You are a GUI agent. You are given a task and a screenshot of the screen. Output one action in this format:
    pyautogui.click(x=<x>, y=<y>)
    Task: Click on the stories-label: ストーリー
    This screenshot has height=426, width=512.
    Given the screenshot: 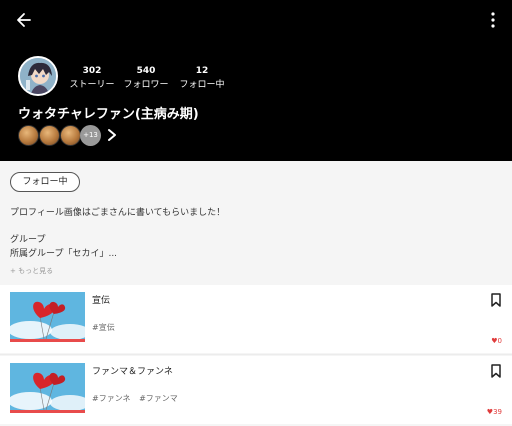 What is the action you would take?
    pyautogui.click(x=92, y=85)
    